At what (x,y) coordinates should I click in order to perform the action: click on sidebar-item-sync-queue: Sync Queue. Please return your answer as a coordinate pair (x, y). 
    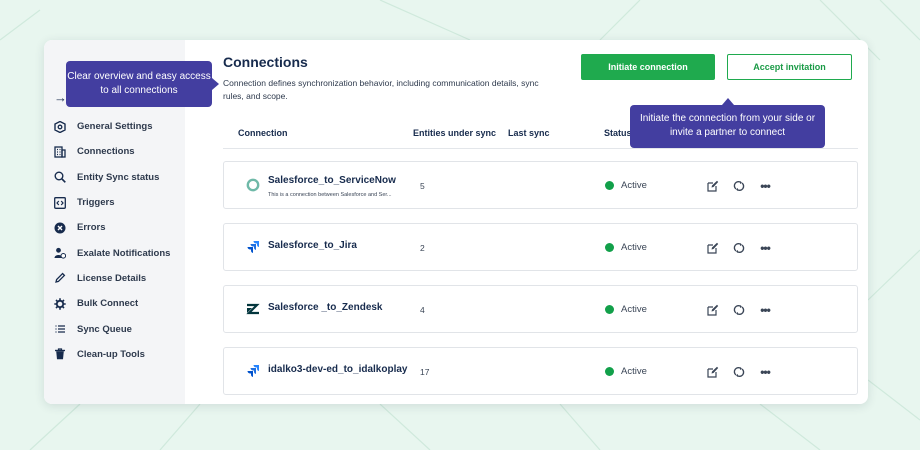
    Looking at the image, I should click on (117, 328).